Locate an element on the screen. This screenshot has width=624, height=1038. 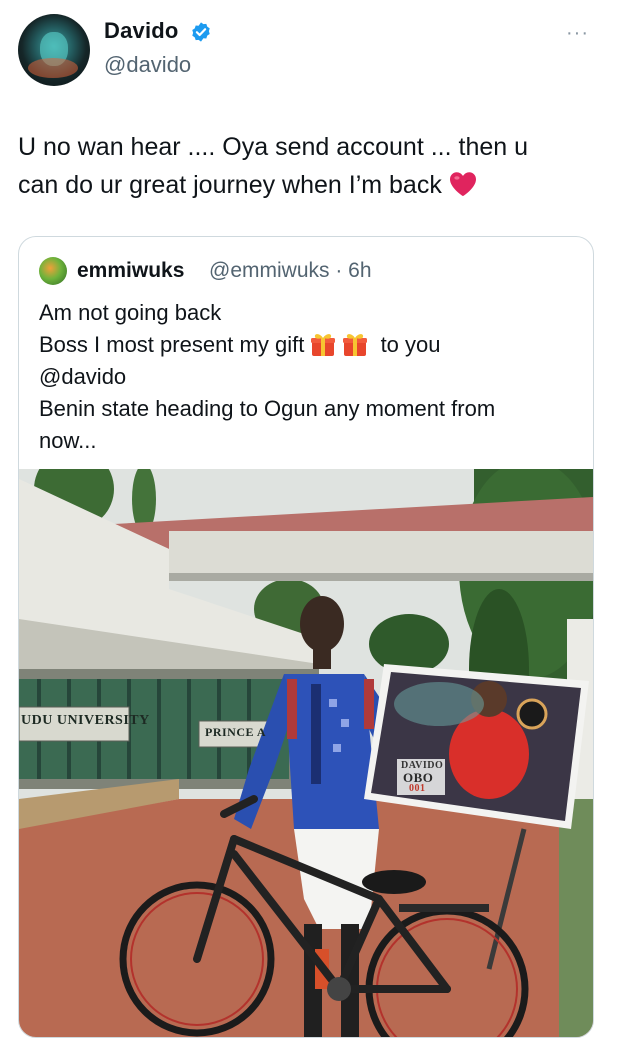
quoted-line-2-post: to you is located at coordinates (410, 344).